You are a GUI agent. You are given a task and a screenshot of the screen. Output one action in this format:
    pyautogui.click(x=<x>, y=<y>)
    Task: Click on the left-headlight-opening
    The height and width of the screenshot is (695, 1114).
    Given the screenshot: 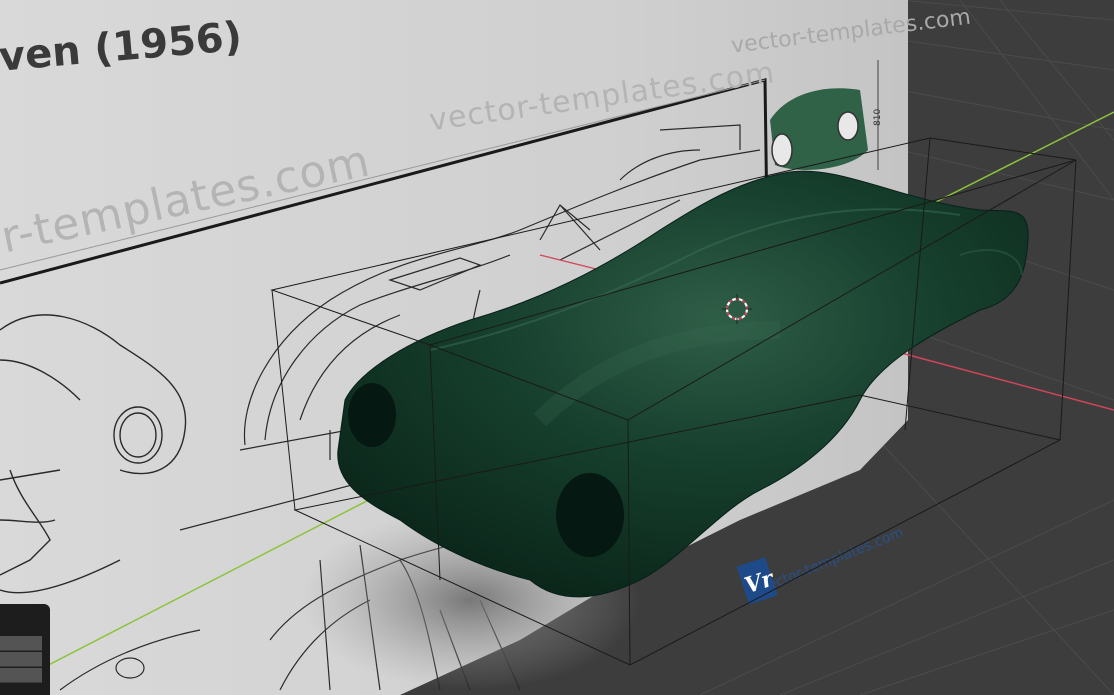 What is the action you would take?
    pyautogui.click(x=372, y=415)
    